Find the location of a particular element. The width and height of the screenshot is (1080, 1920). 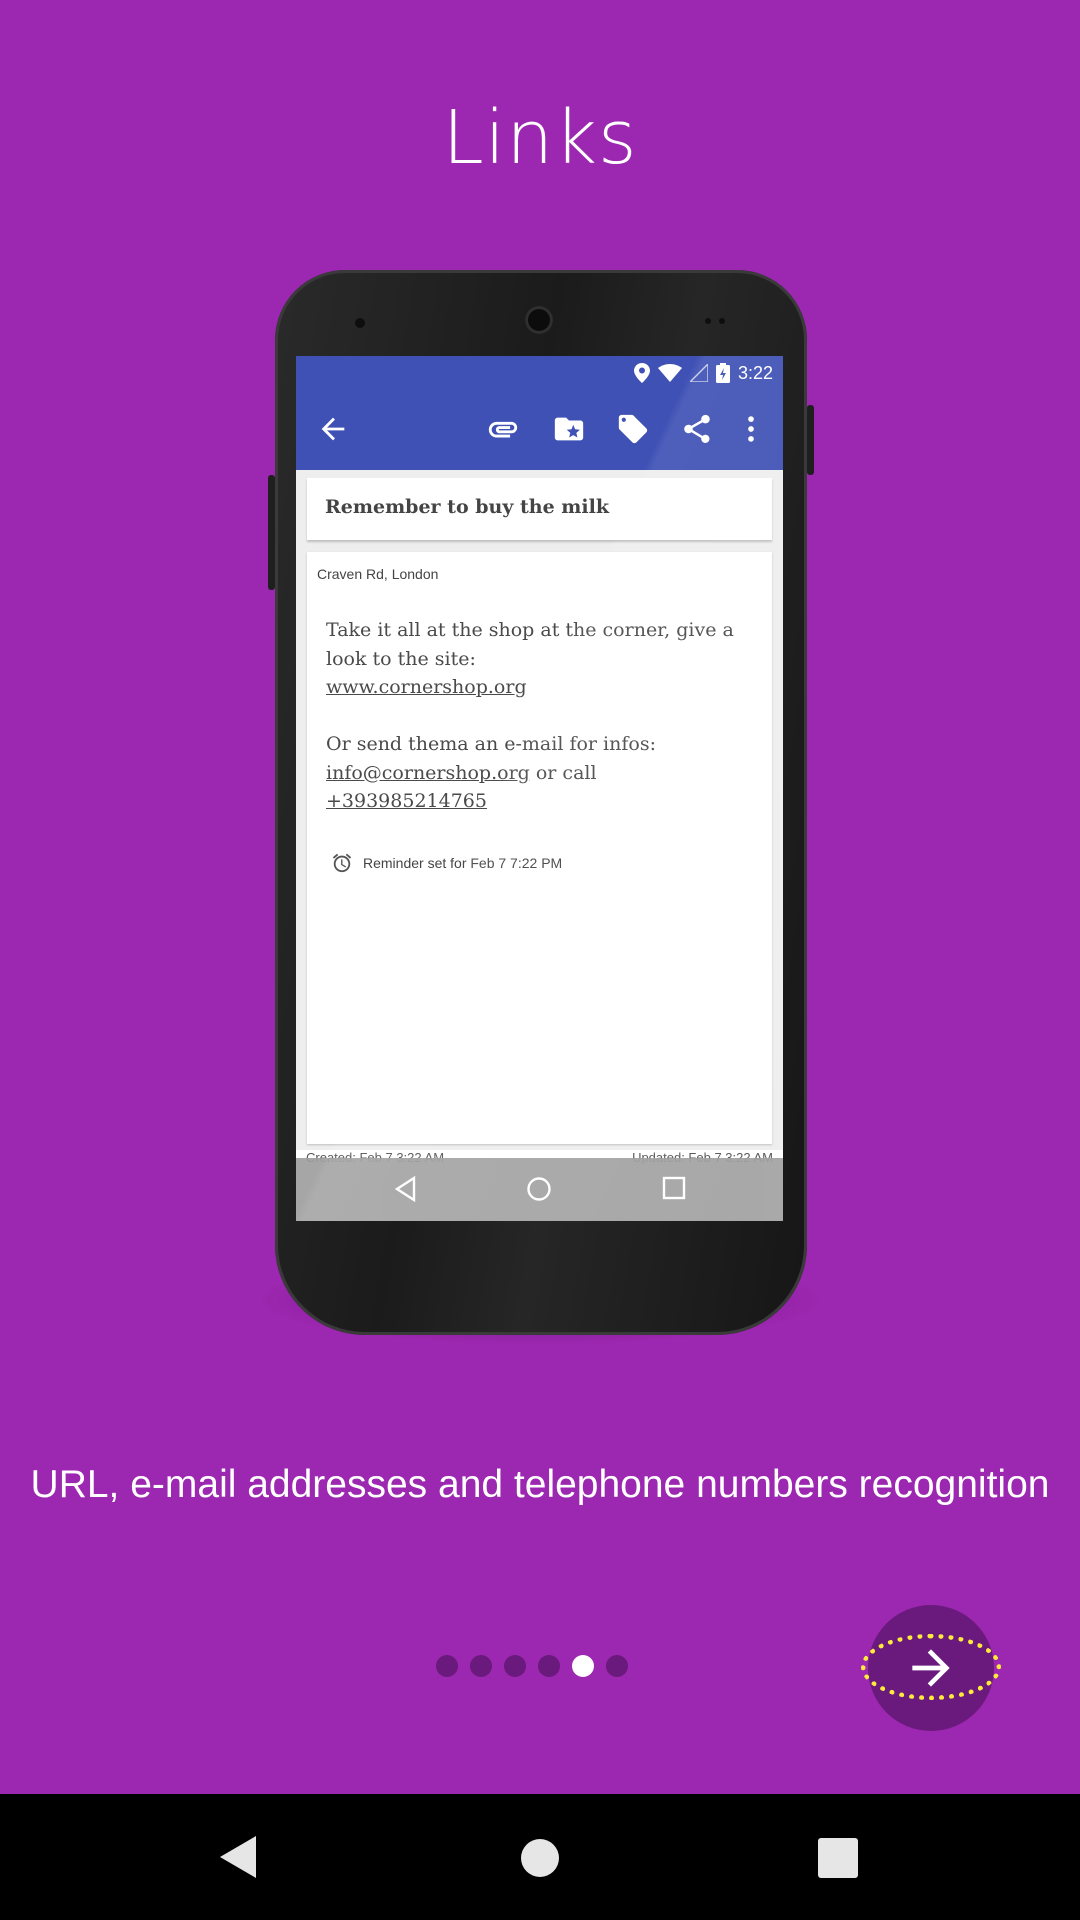

note-or-call: or call is located at coordinates (563, 772).